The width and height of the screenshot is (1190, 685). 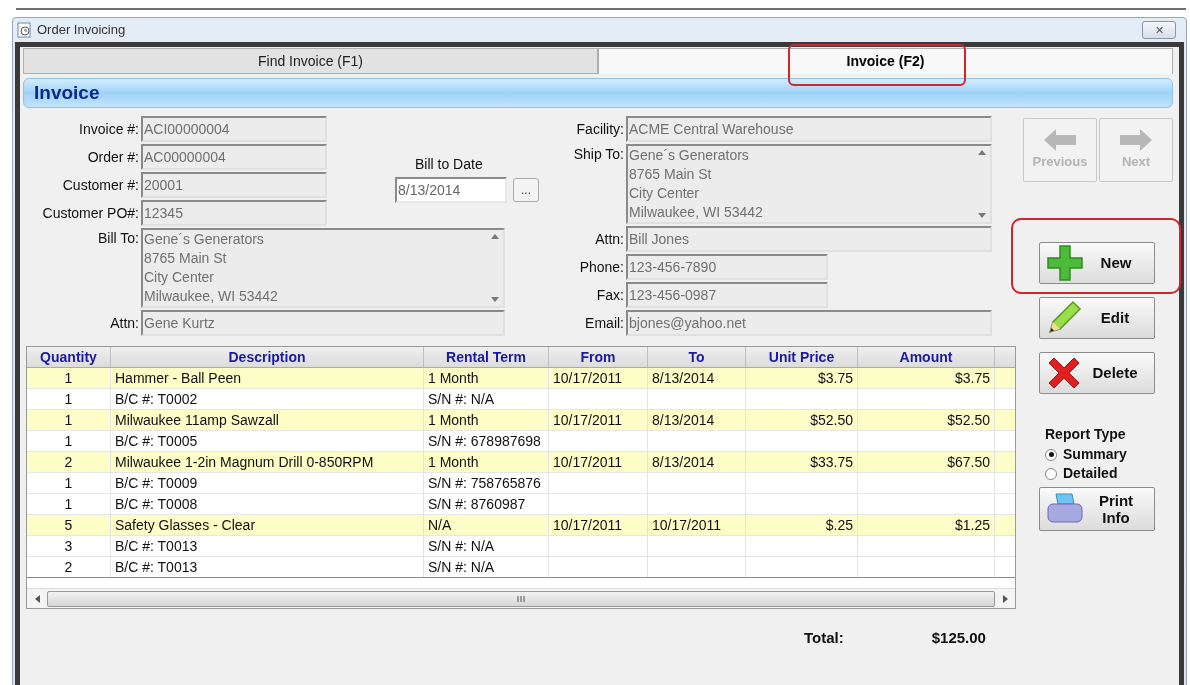 What do you see at coordinates (124, 323) in the screenshot?
I see `field-label: Attn:` at bounding box center [124, 323].